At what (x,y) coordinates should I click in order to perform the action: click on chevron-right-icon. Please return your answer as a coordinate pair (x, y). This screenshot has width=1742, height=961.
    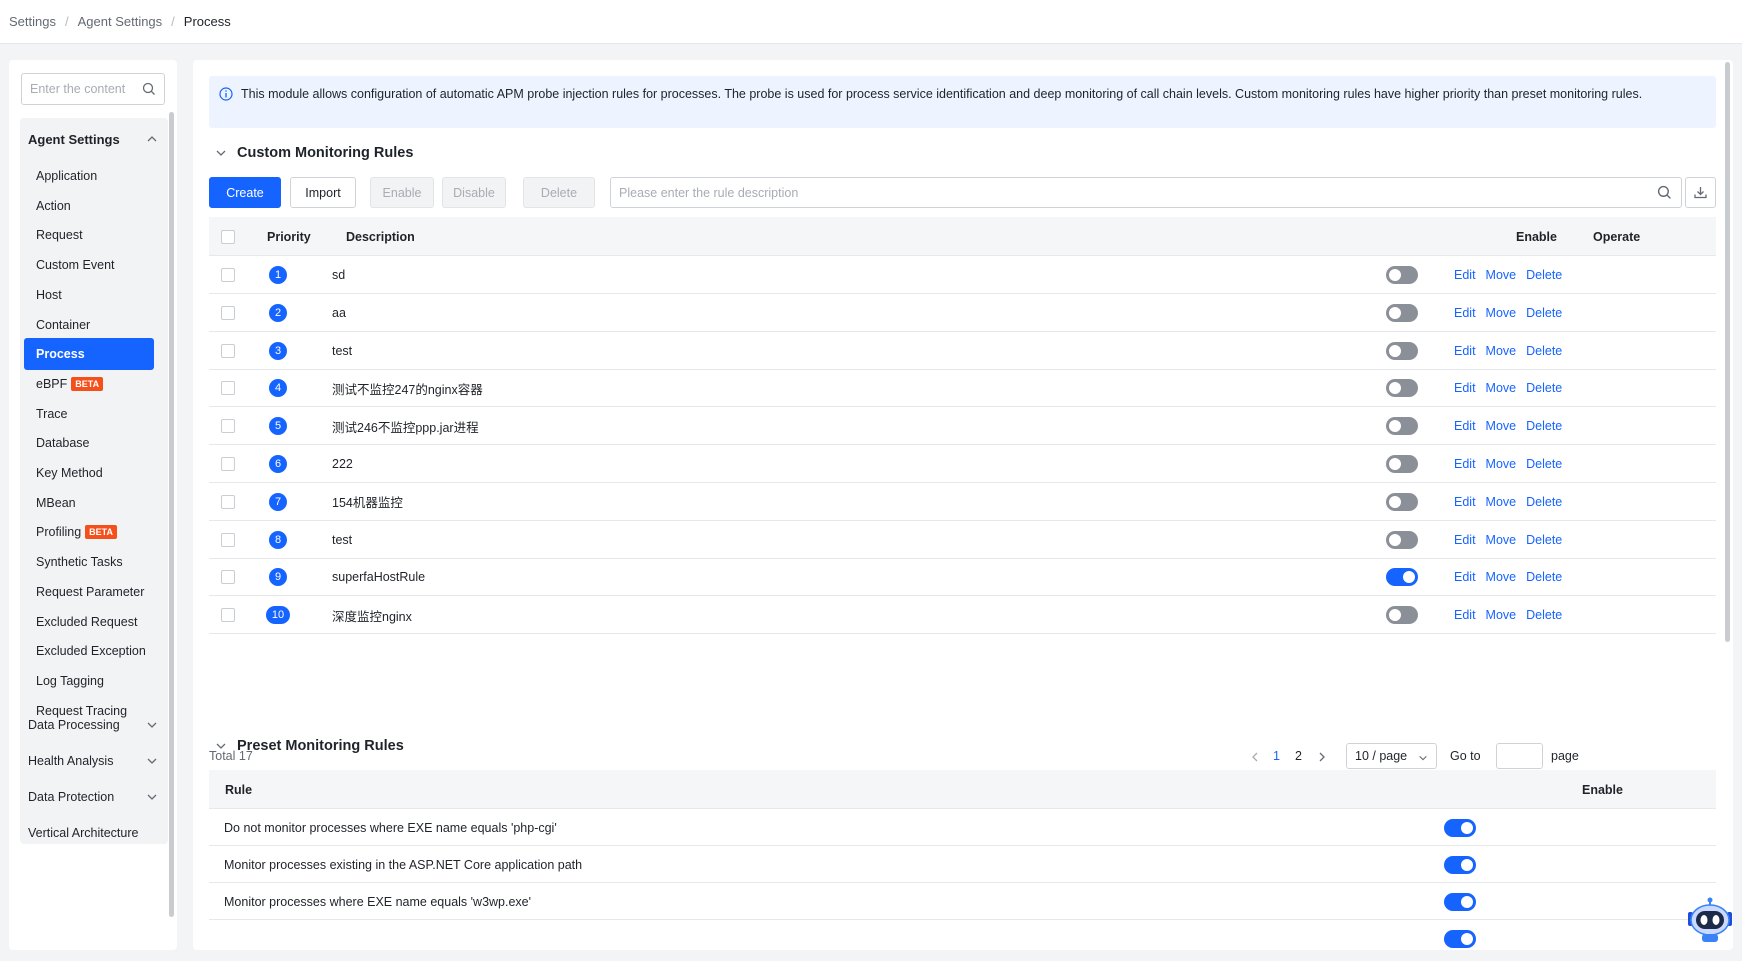
    Looking at the image, I should click on (1322, 757).